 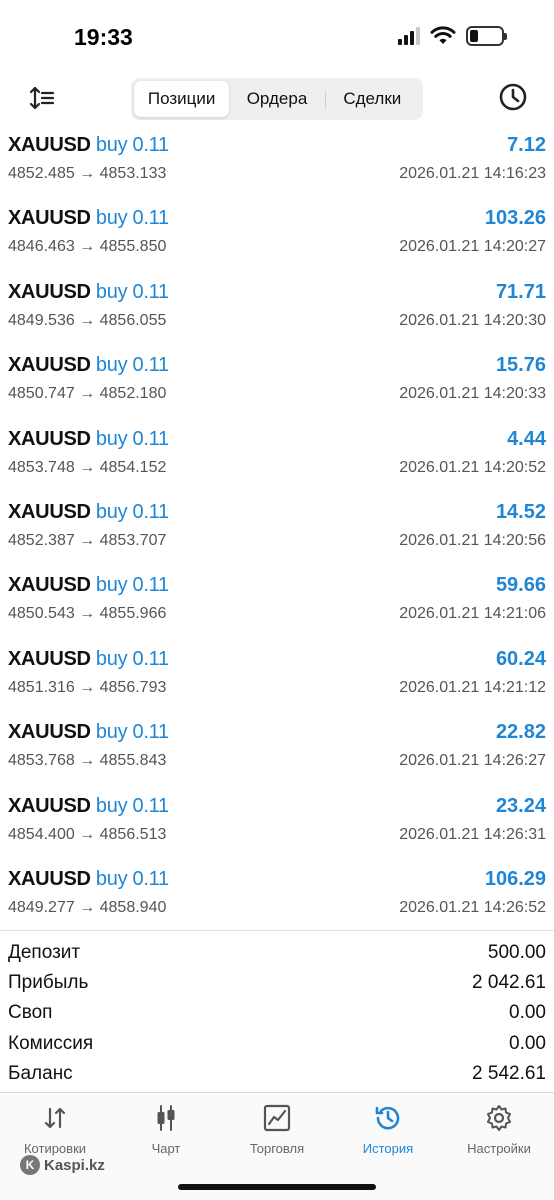 What do you see at coordinates (509, 983) in the screenshot?
I see `summary-value: 2 042.61` at bounding box center [509, 983].